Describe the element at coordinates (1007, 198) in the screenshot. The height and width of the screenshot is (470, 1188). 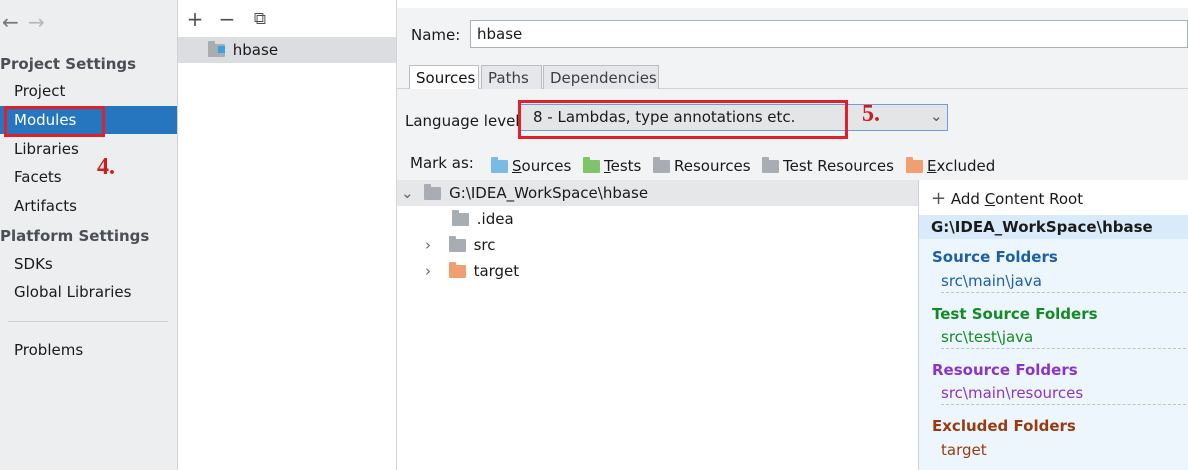
I see `add-content-root-button: + Add Content Root` at that location.